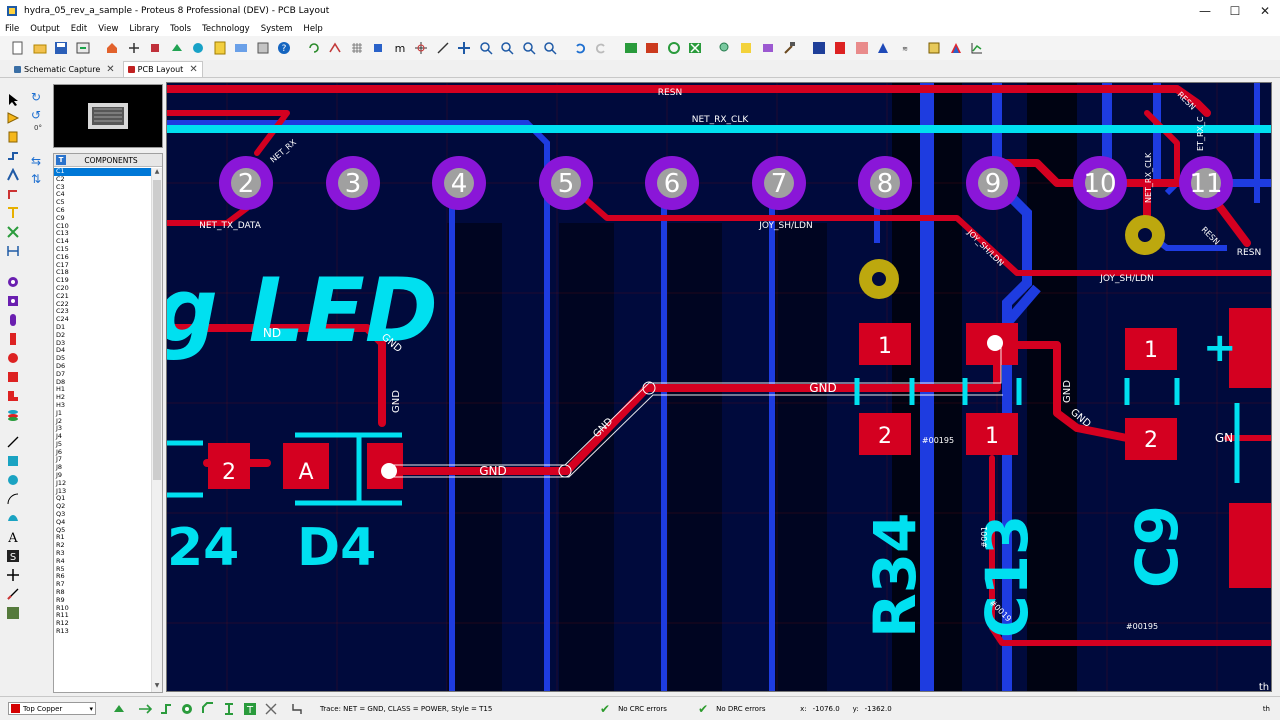  Describe the element at coordinates (580, 48) in the screenshot. I see `undo-button` at that location.